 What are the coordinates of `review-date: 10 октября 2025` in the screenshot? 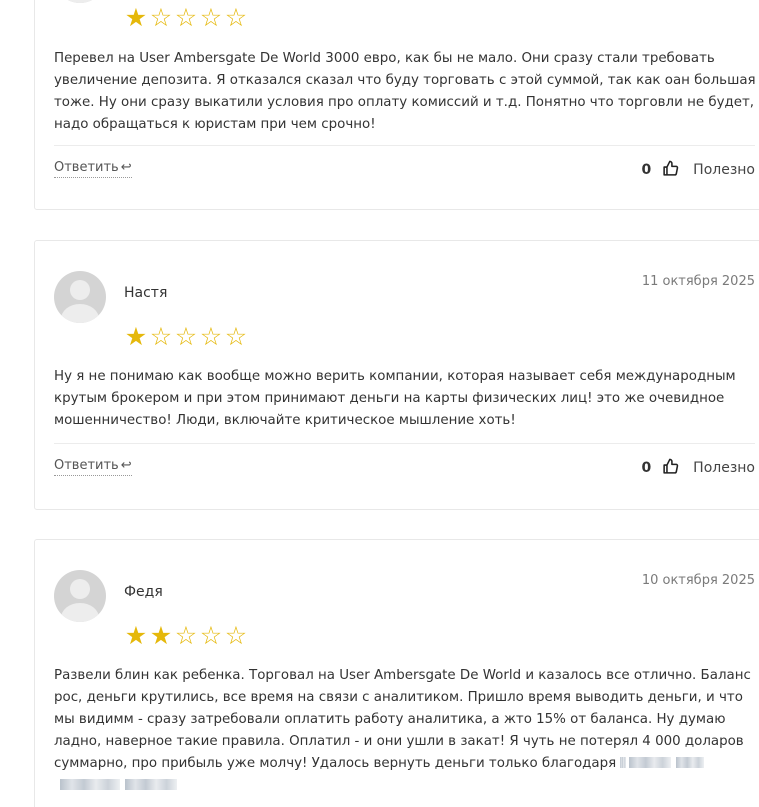 It's located at (698, 580).